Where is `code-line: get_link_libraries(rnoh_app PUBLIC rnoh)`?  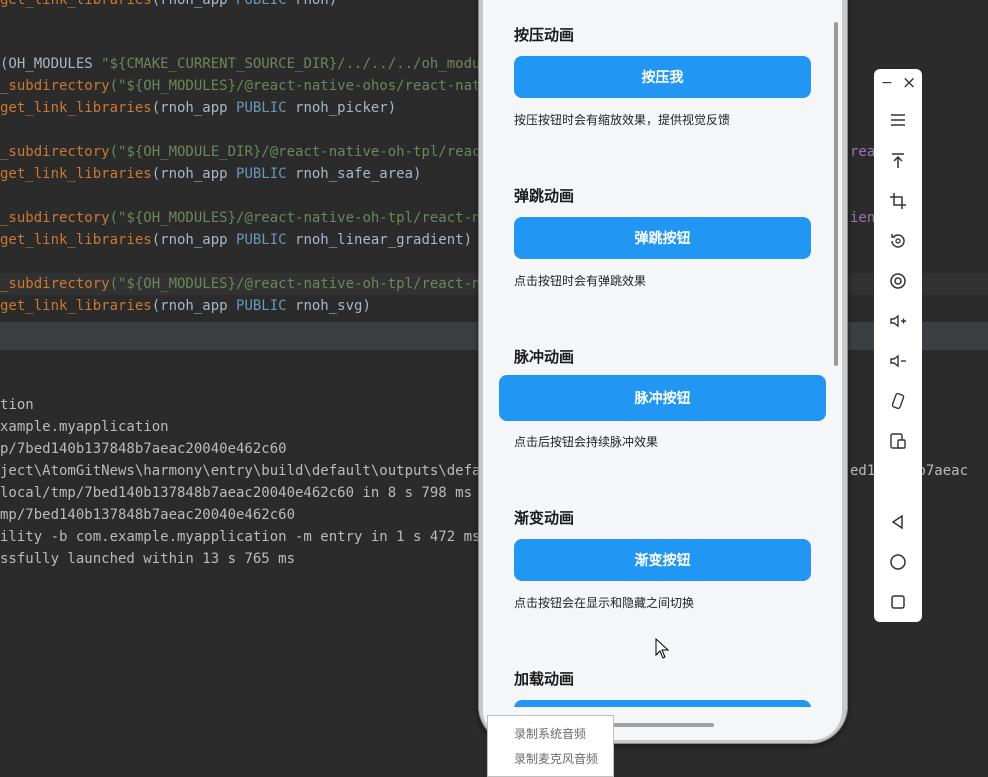
code-line: get_link_libraries(rnoh_app PUBLIC rnoh) is located at coordinates (169, 4).